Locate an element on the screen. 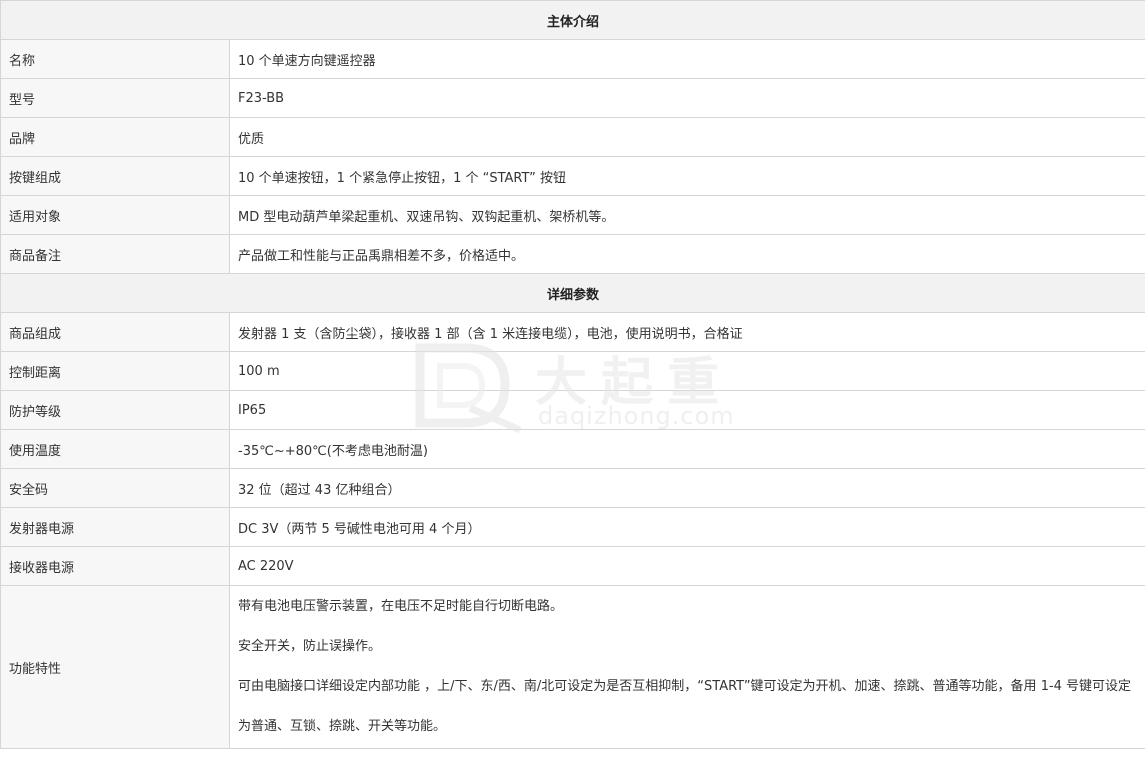 The width and height of the screenshot is (1145, 764). section-header-params: 详细参数 is located at coordinates (572, 293).